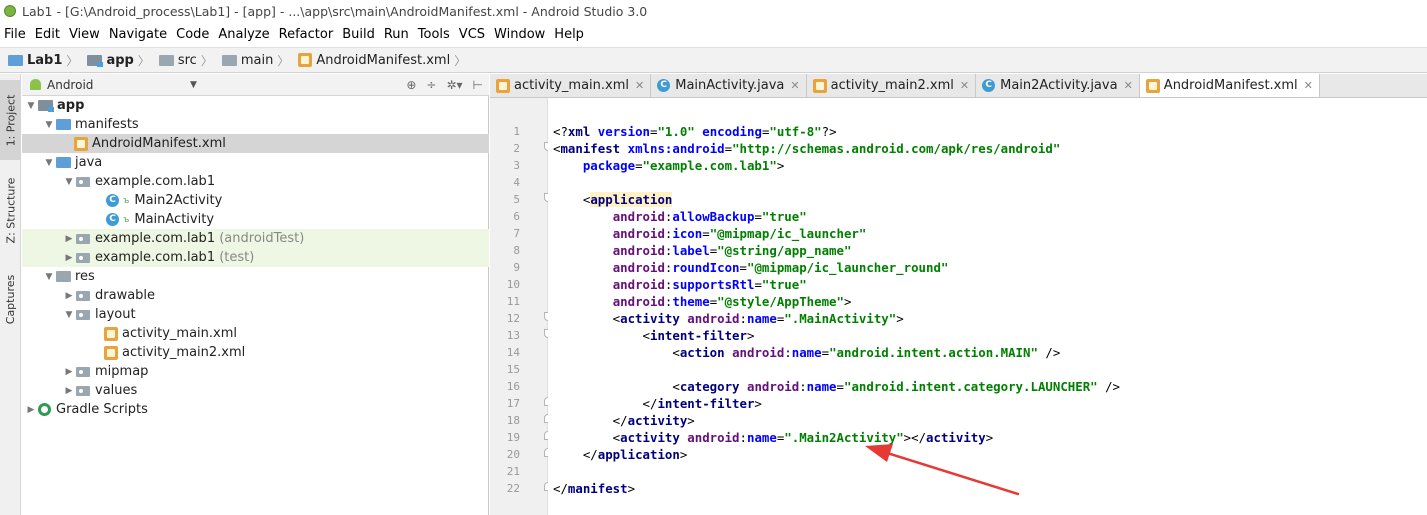 This screenshot has width=1427, height=515. Describe the element at coordinates (305, 60) in the screenshot. I see `manifest-file-icon` at that location.